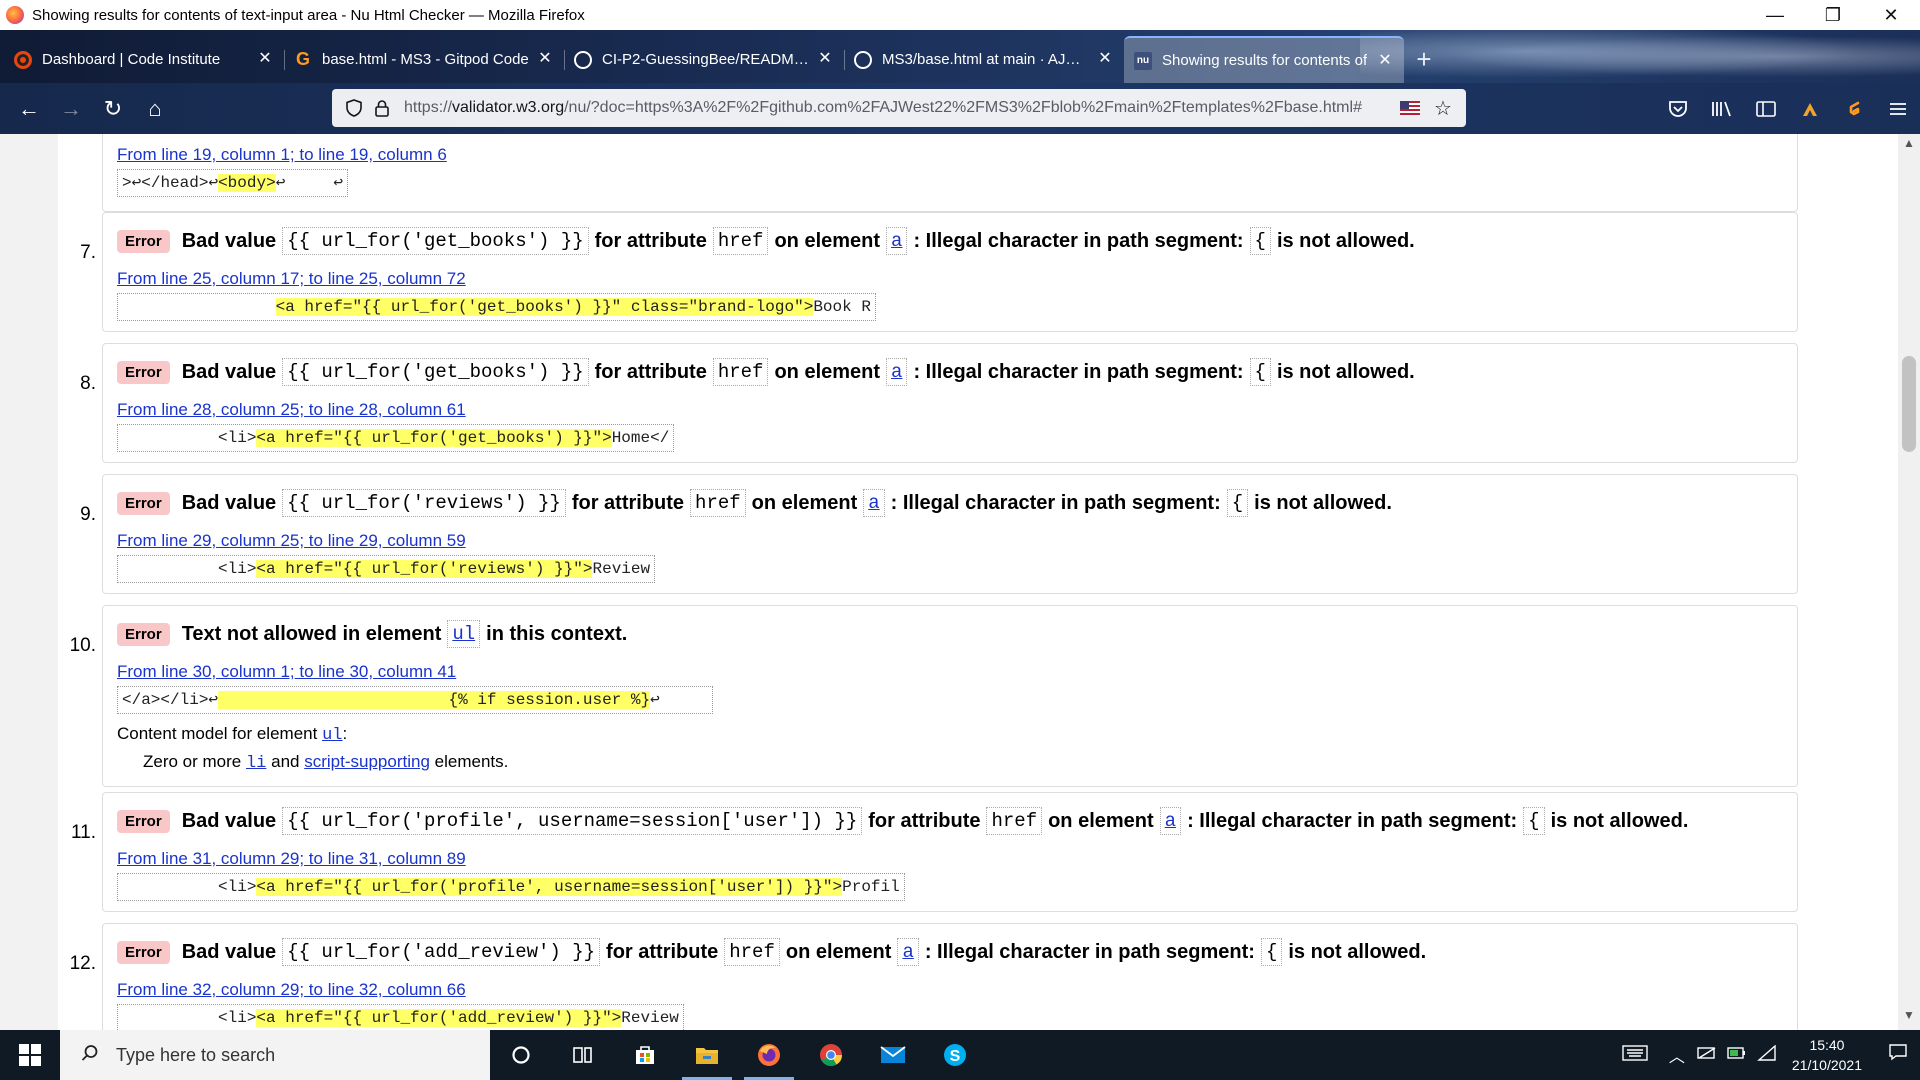 The height and width of the screenshot is (1080, 1920). I want to click on tab-3: CI-P2-GuessingBee/README.m ✕, so click(704, 59).